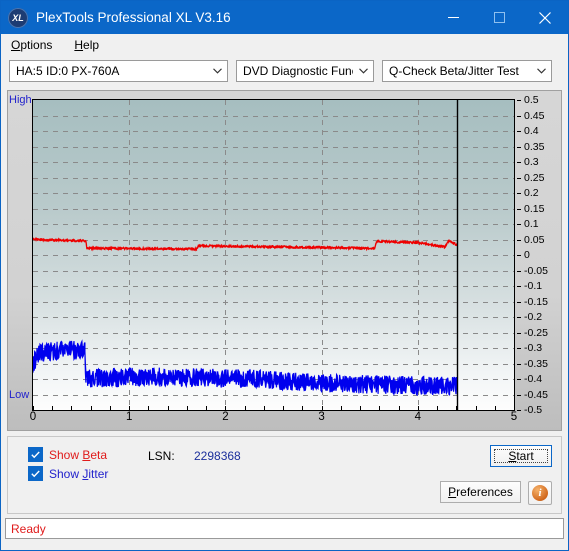 The image size is (569, 551). Describe the element at coordinates (514, 417) in the screenshot. I see `x-tick-label: 5` at that location.